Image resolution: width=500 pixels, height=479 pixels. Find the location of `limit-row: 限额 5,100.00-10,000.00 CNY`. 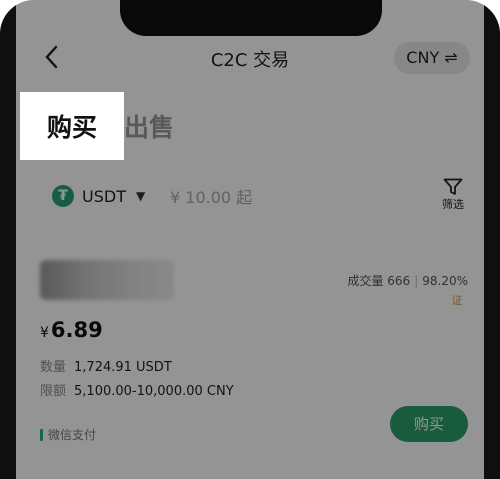

limit-row: 限额 5,100.00-10,000.00 CNY is located at coordinates (137, 389).